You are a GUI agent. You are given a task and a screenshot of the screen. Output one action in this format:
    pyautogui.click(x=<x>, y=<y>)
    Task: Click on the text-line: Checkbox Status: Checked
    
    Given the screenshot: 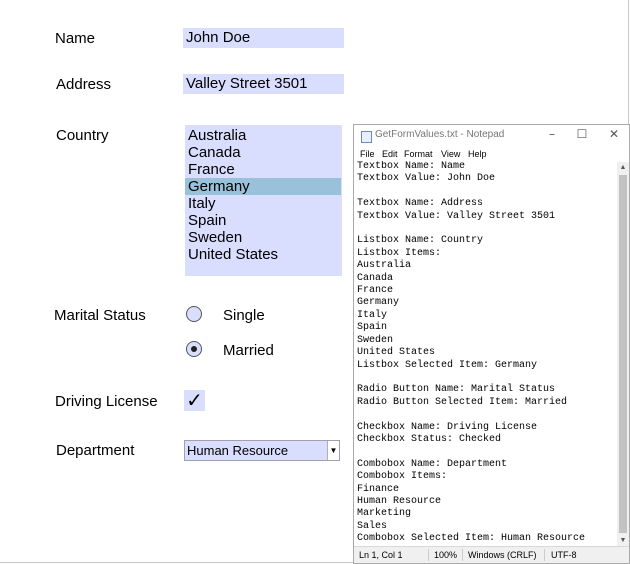 What is the action you would take?
    pyautogui.click(x=429, y=439)
    